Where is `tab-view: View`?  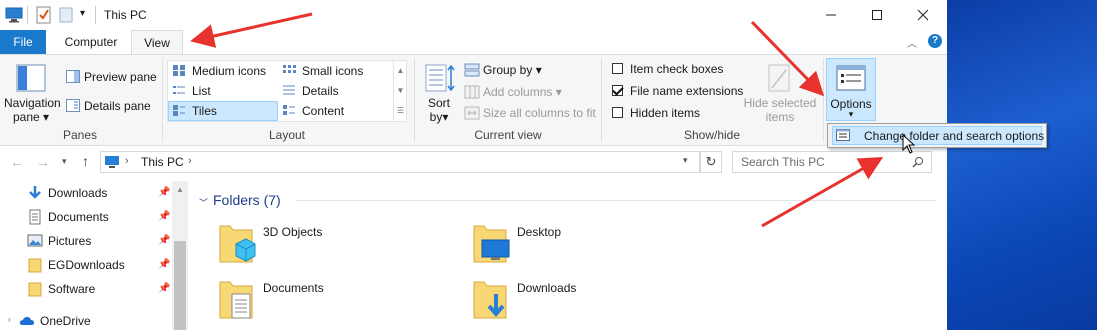
tab-view: View is located at coordinates (157, 42).